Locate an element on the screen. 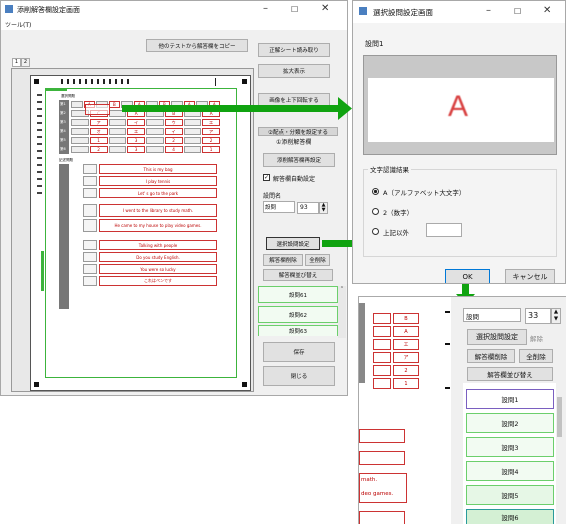  zoom-question-name-input: 設問 is located at coordinates (492, 315).